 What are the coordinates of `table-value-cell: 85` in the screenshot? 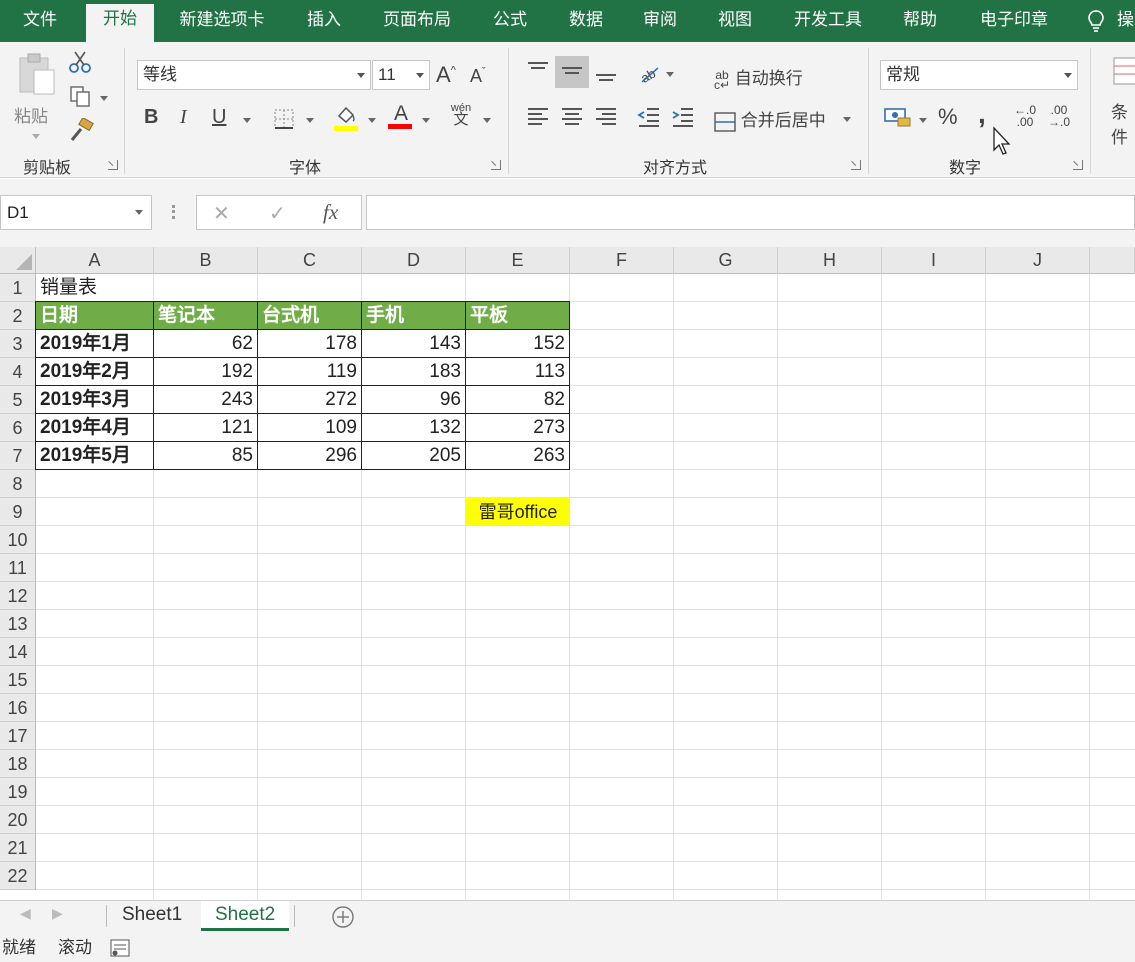 It's located at (206, 456).